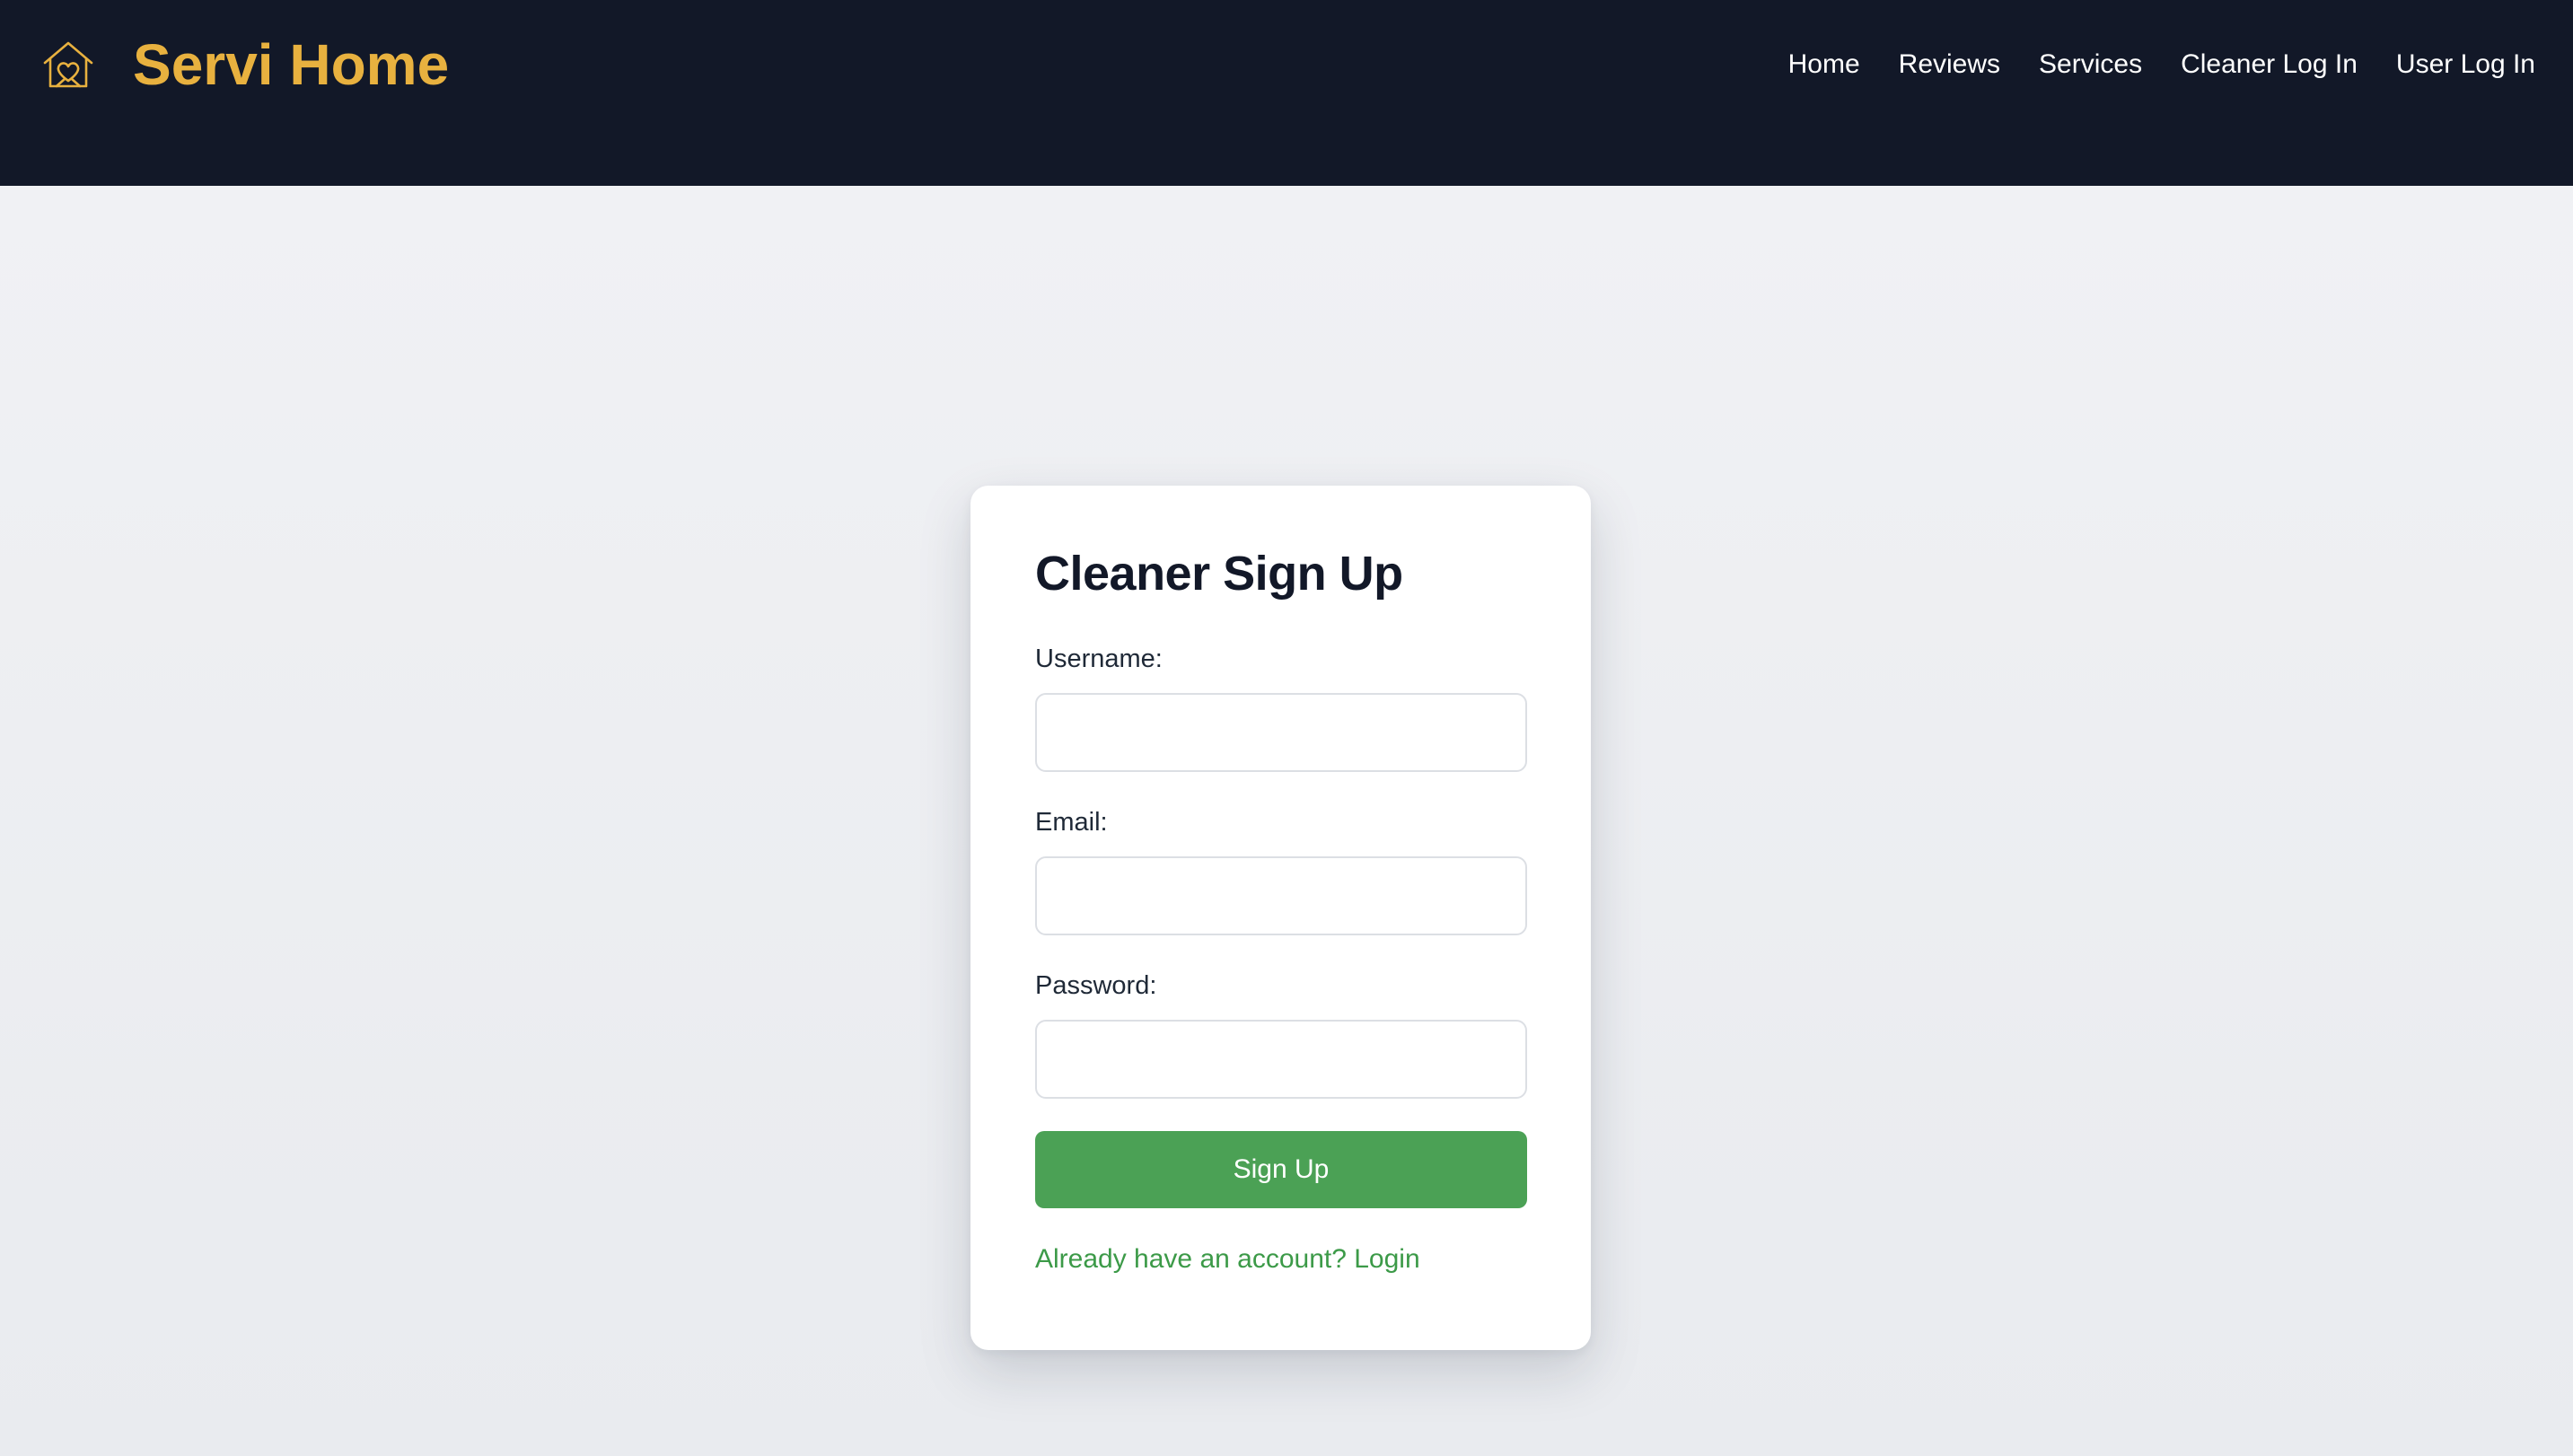 The image size is (2573, 1456). Describe the element at coordinates (1281, 1059) in the screenshot. I see `password-input` at that location.